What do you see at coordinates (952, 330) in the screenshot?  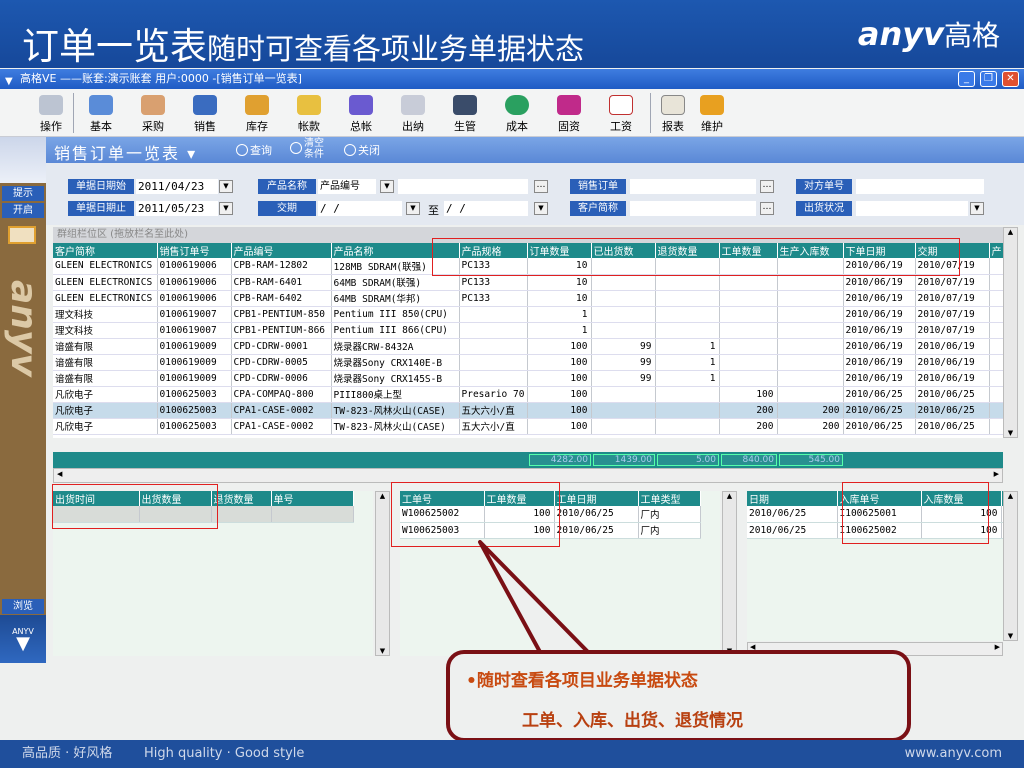 I see `table-cell: 2010/07/19` at bounding box center [952, 330].